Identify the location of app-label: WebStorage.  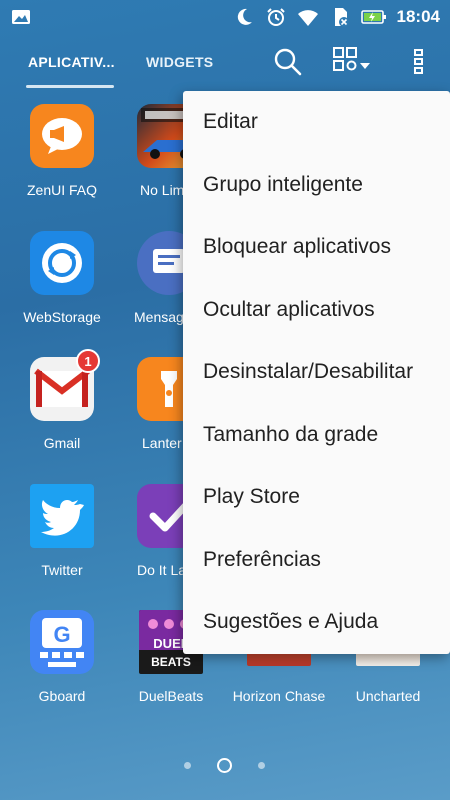
(62, 317).